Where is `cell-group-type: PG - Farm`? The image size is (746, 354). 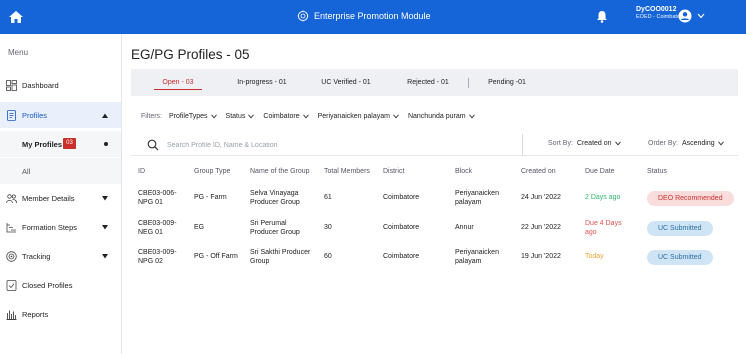
cell-group-type: PG - Farm is located at coordinates (210, 197).